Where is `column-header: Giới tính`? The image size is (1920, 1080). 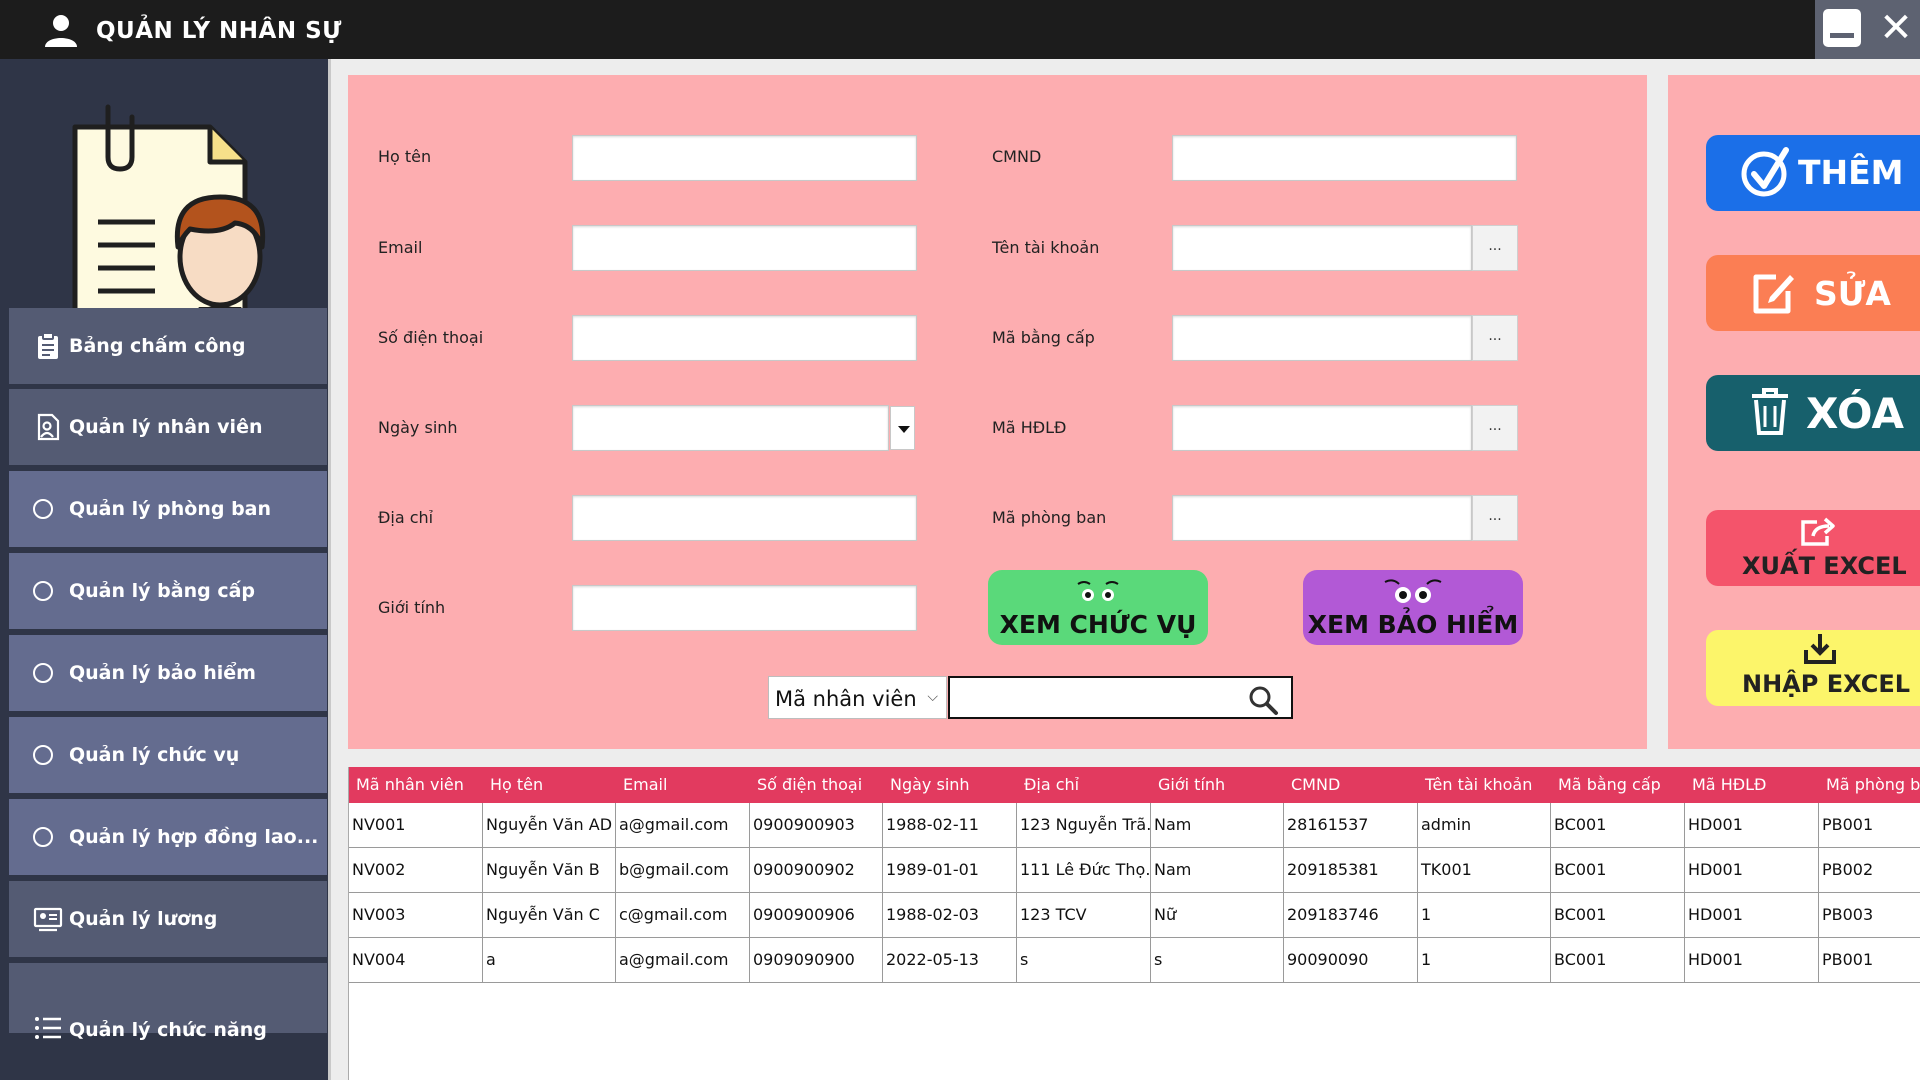
column-header: Giới tính is located at coordinates (1217, 785).